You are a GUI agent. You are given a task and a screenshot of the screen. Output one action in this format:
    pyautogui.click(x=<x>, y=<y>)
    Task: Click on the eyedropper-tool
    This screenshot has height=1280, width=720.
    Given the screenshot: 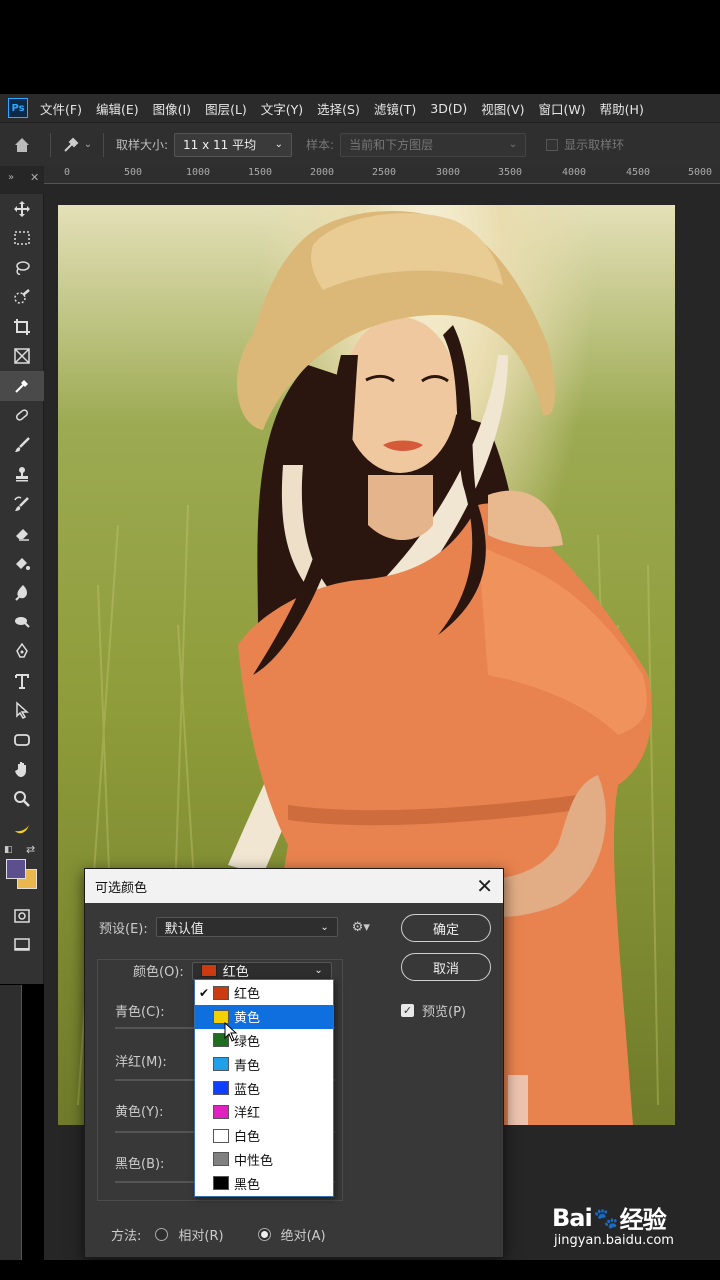 What is the action you would take?
    pyautogui.click(x=22, y=386)
    